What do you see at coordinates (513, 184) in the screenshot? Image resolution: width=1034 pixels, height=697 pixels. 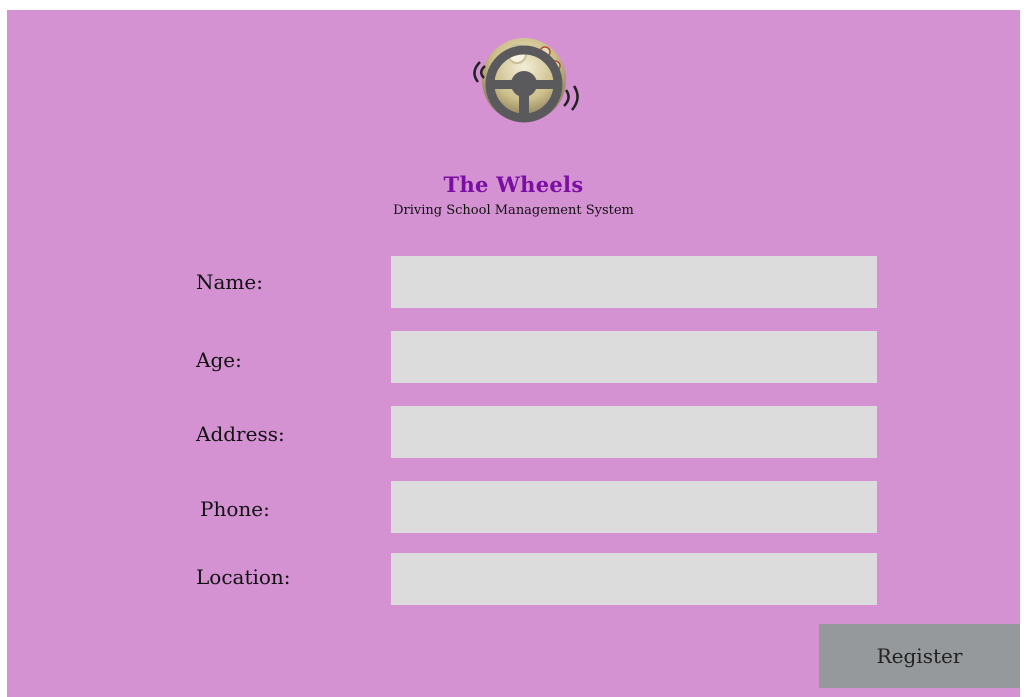 I see `app-title: The Wheels` at bounding box center [513, 184].